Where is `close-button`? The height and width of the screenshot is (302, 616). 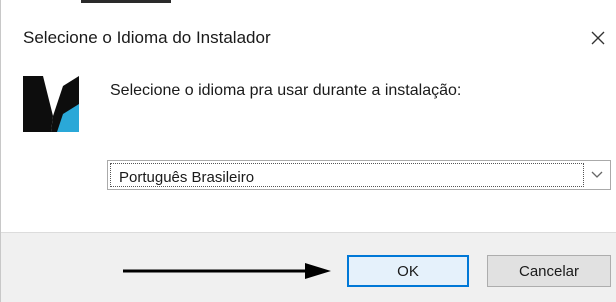
close-button is located at coordinates (597, 38).